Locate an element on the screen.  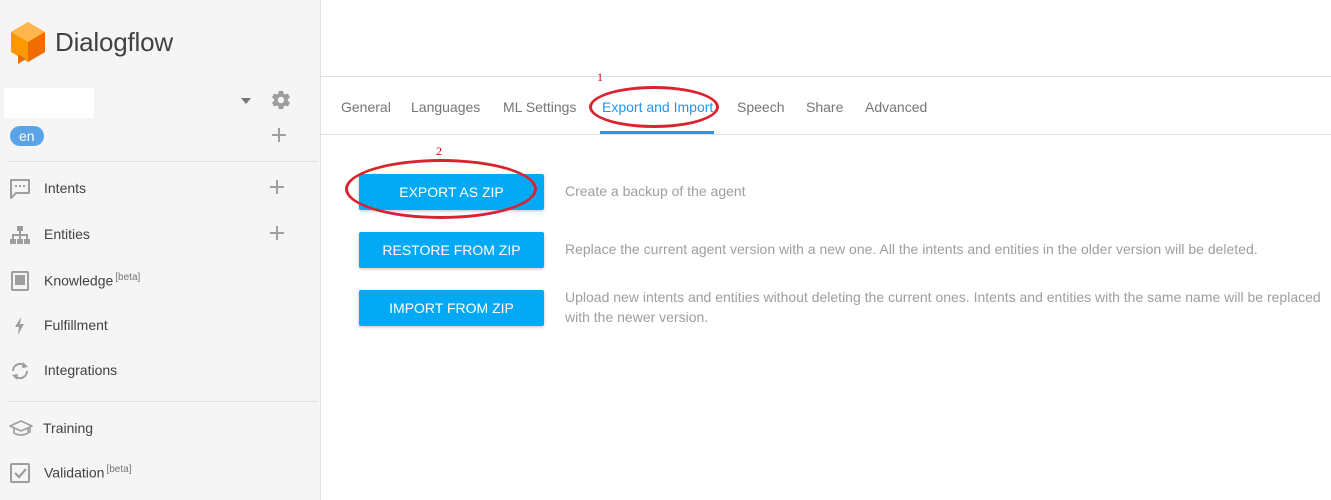
sidebar-item-label: Validation [beta] is located at coordinates (88, 472).